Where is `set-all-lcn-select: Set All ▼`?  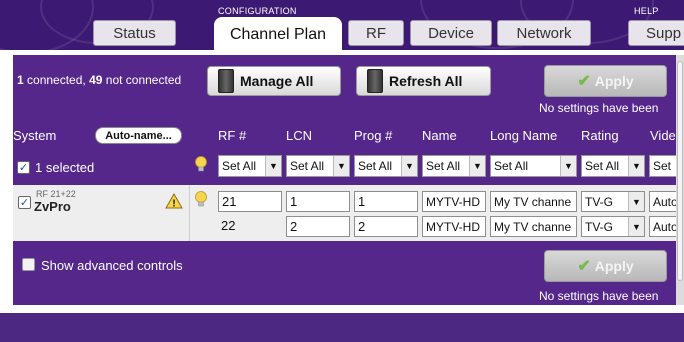
set-all-lcn-select: Set All ▼ is located at coordinates (318, 166).